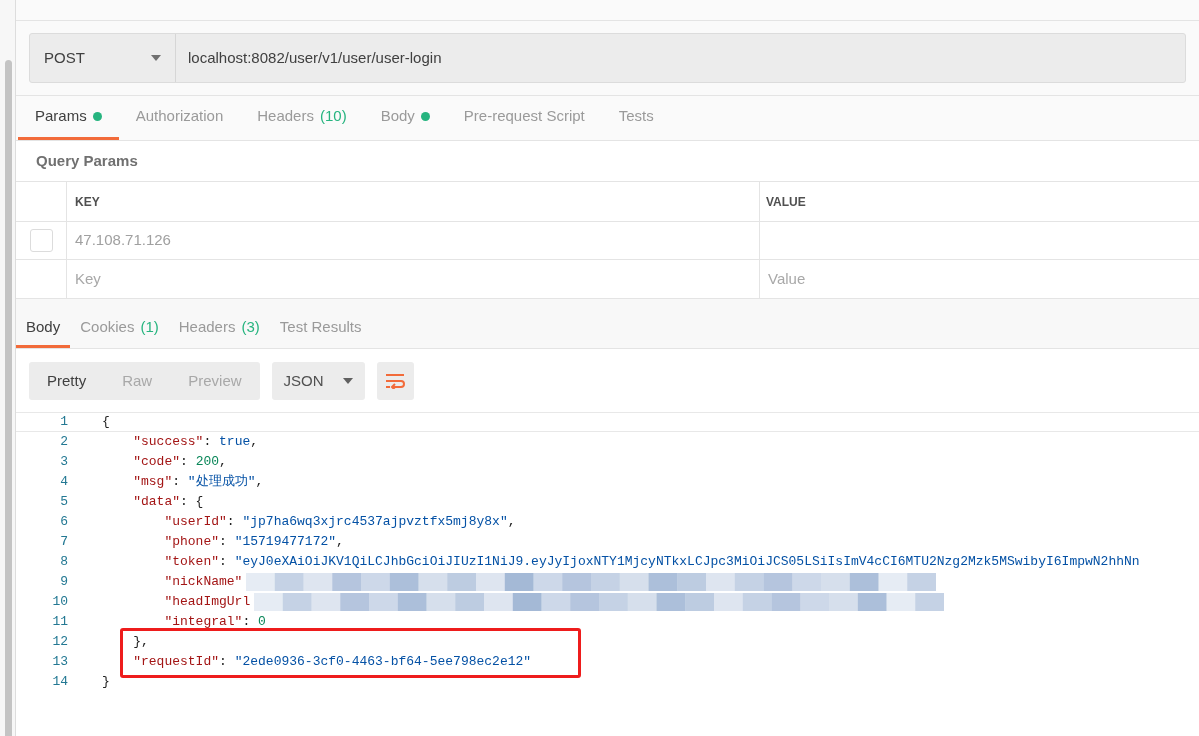 The width and height of the screenshot is (1199, 736). I want to click on code-token: }, so click(106, 682).